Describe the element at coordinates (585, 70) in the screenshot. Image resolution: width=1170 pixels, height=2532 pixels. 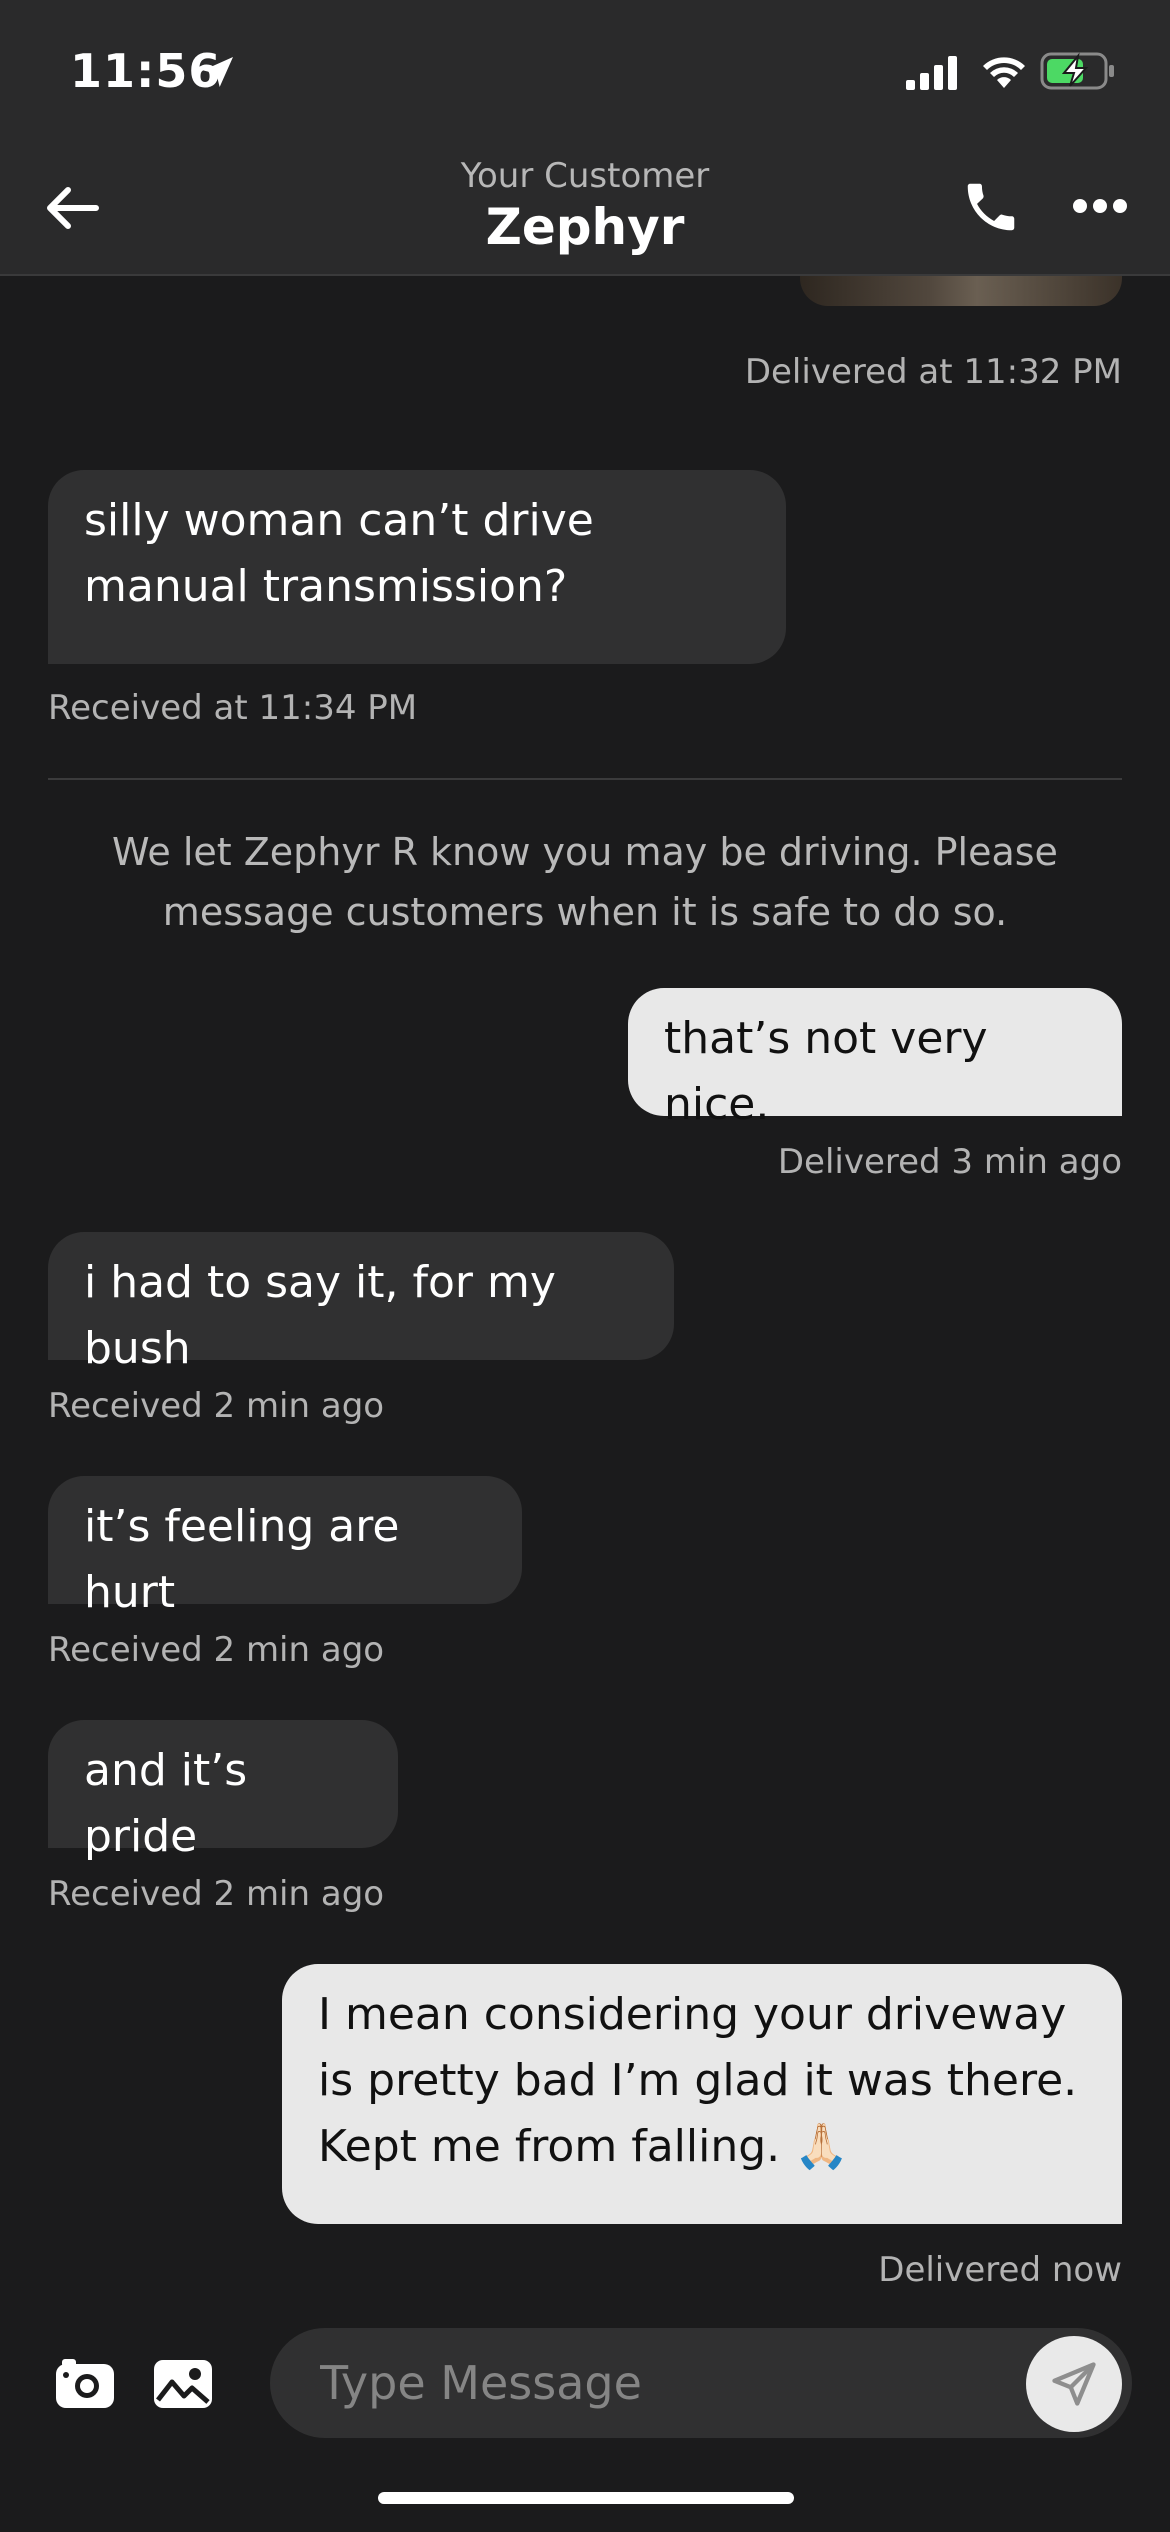
I see `status-bar: 11:56` at that location.